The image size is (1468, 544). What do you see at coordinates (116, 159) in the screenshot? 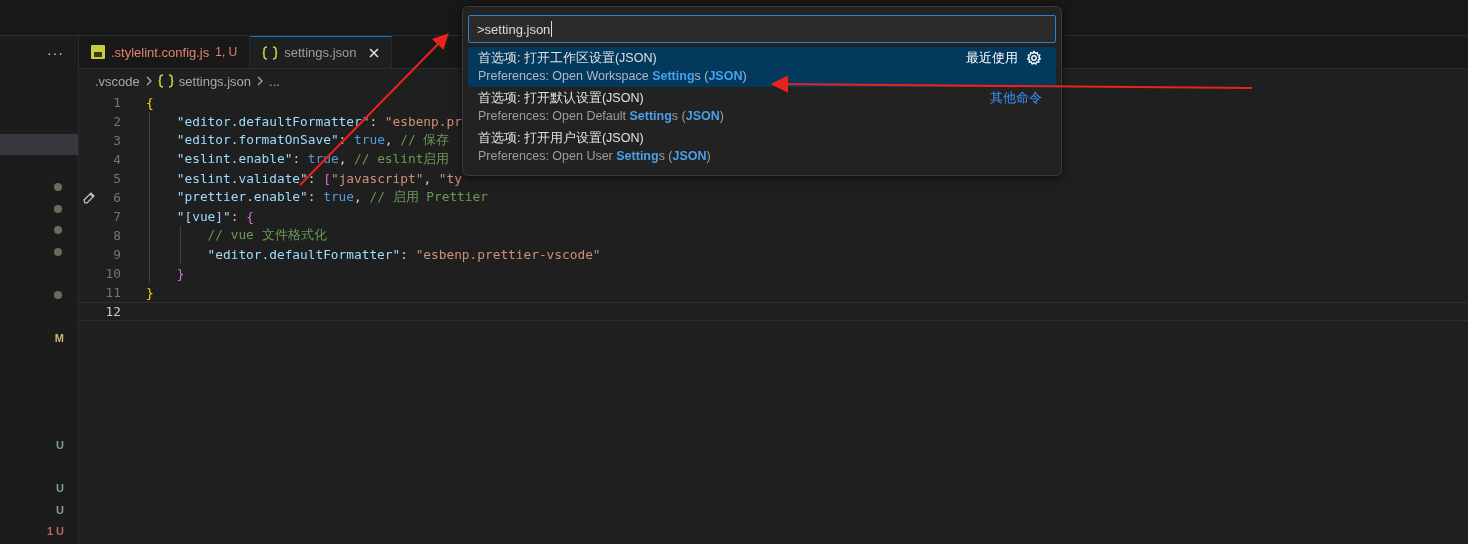
I see `line-number: 4` at bounding box center [116, 159].